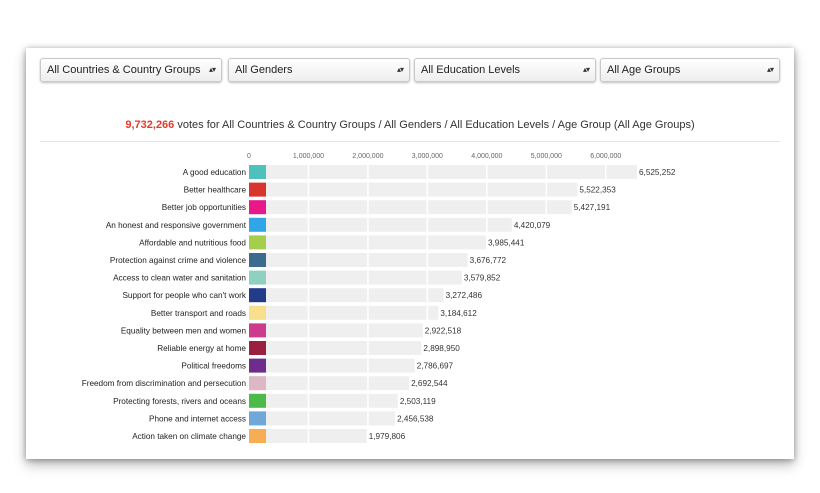  I want to click on x-tick-label: 1,000,000, so click(308, 156).